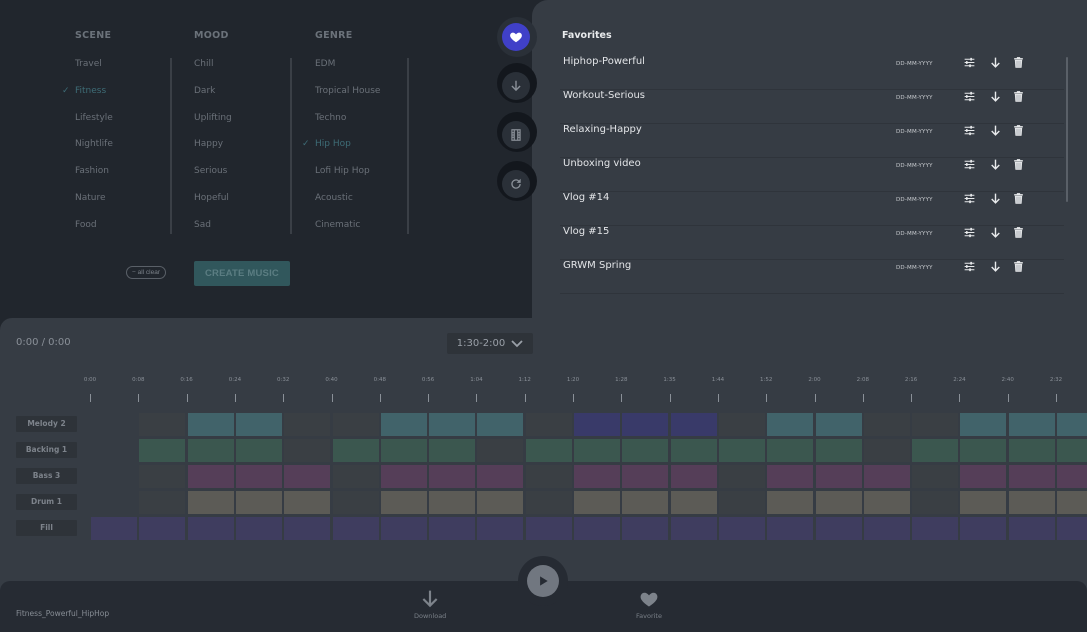 The width and height of the screenshot is (1087, 632). I want to click on favorite-name: Relaxing-Happy, so click(602, 129).